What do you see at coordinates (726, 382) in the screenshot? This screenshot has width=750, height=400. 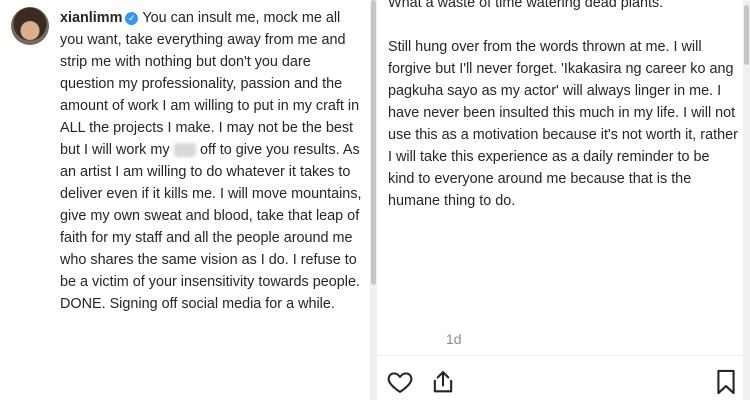 I see `bookmark-icon` at bounding box center [726, 382].